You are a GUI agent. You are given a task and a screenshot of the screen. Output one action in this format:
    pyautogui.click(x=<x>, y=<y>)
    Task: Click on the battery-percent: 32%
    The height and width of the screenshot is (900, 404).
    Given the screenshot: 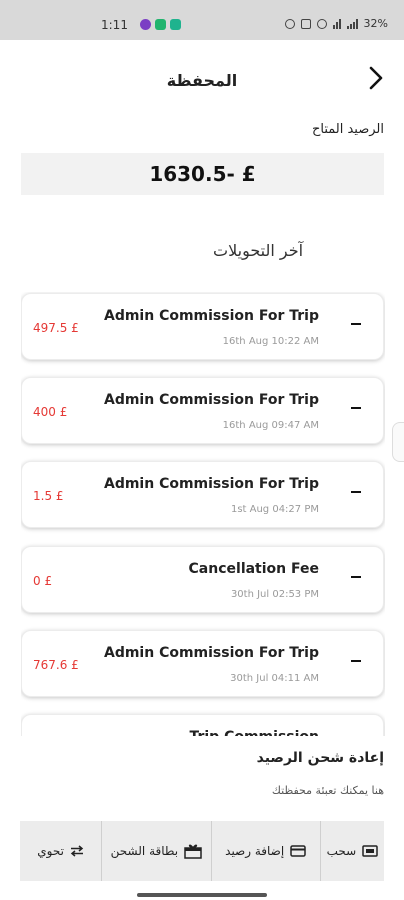 What is the action you would take?
    pyautogui.click(x=375, y=23)
    